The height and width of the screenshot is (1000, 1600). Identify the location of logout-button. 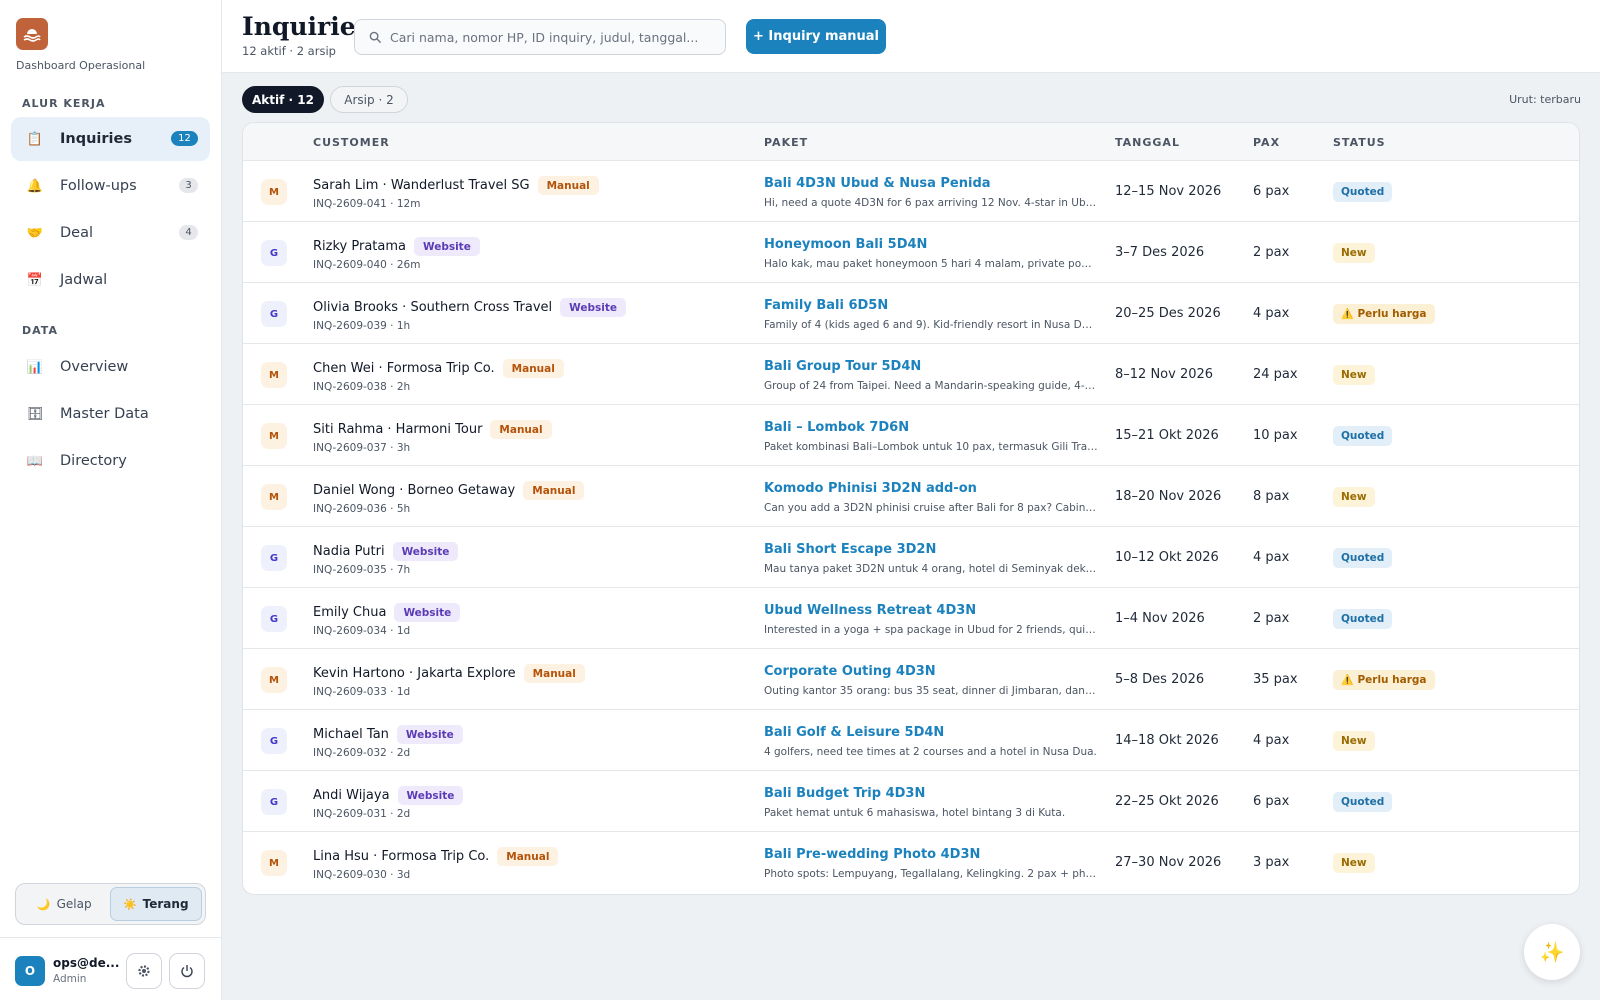
(187, 971).